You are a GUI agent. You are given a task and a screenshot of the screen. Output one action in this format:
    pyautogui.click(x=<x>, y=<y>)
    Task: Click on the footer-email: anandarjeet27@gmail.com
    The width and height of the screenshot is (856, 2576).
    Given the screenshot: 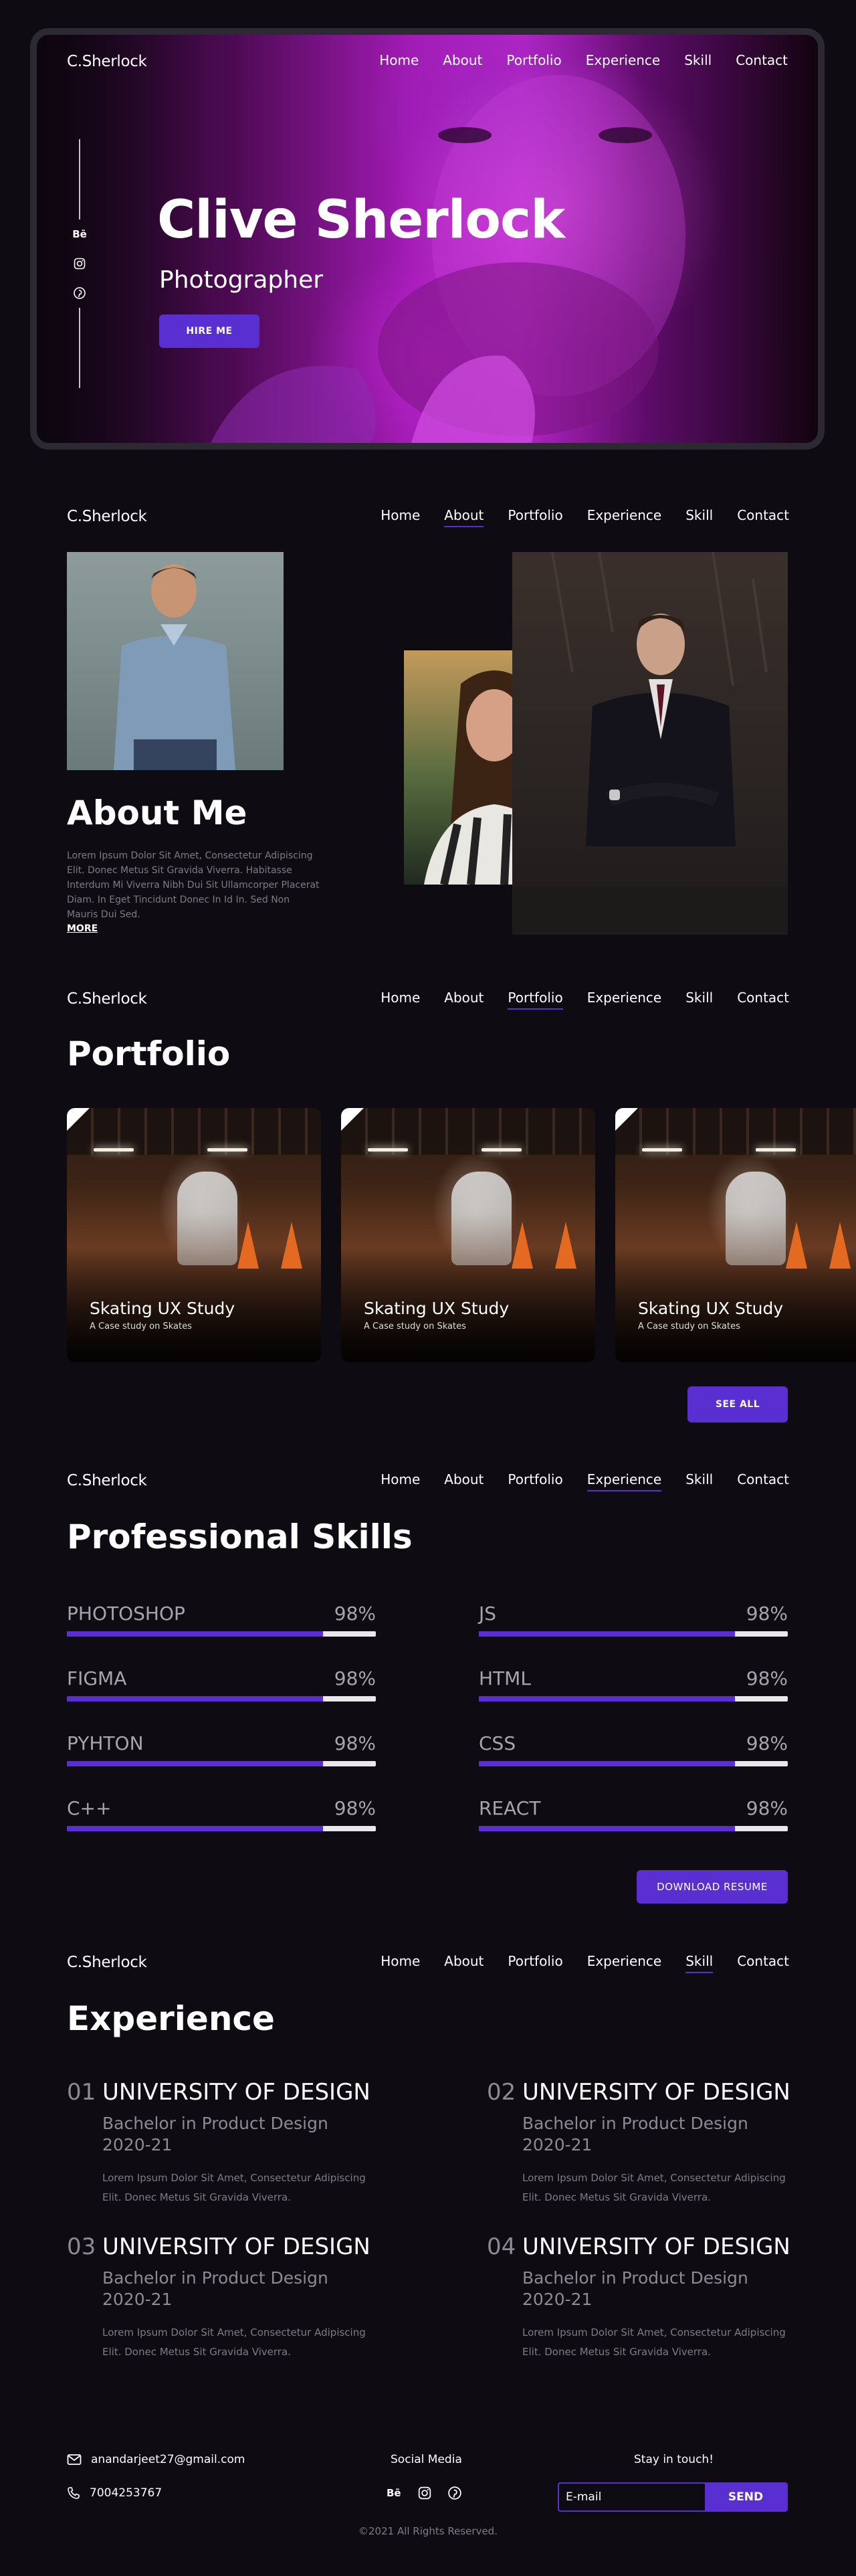 What is the action you would take?
    pyautogui.click(x=156, y=2459)
    